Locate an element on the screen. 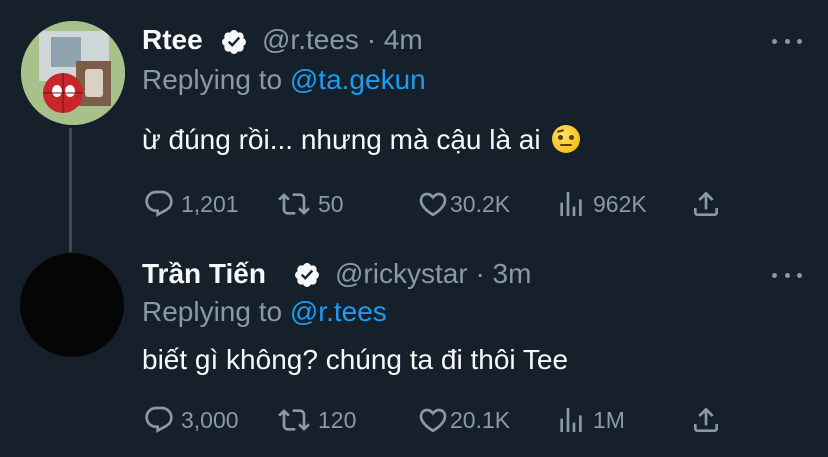  timestamp: 3m is located at coordinates (512, 273).